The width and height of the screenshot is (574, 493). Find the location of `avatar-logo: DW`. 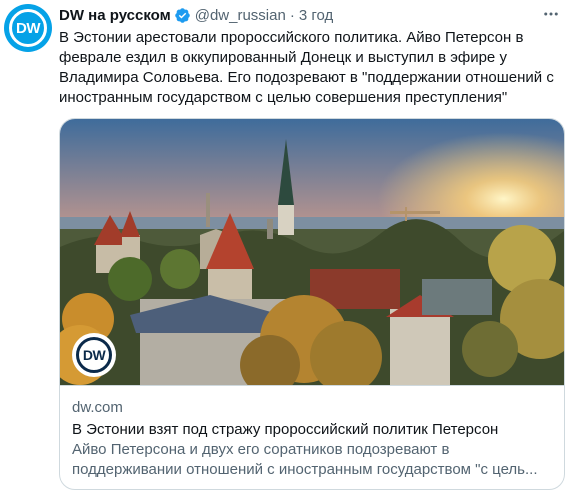

avatar-logo: DW is located at coordinates (28, 28).